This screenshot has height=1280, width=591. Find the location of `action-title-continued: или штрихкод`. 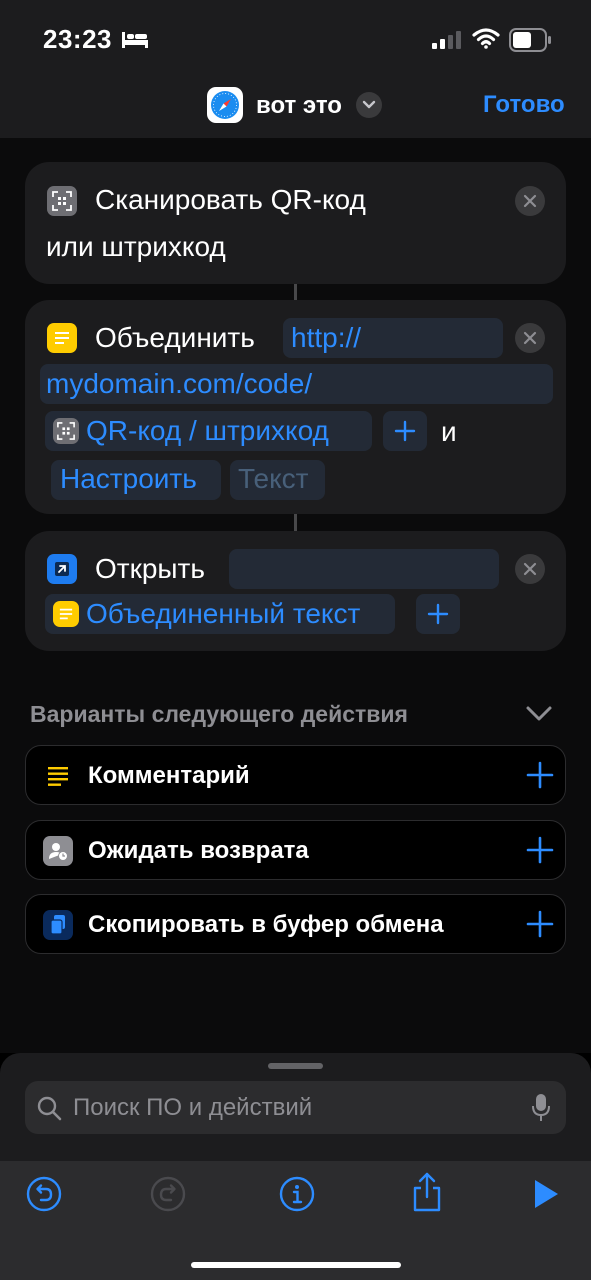

action-title-continued: или штрихкод is located at coordinates (136, 246).